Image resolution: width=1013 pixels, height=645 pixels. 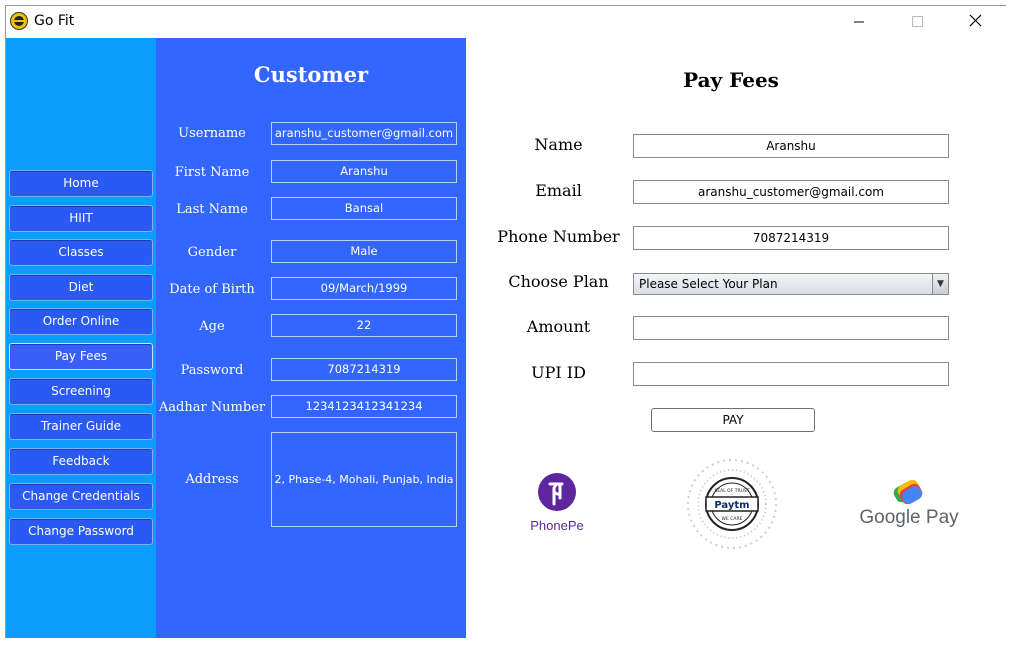 I want to click on nav-pay-fees-button: Pay Fees, so click(x=81, y=356).